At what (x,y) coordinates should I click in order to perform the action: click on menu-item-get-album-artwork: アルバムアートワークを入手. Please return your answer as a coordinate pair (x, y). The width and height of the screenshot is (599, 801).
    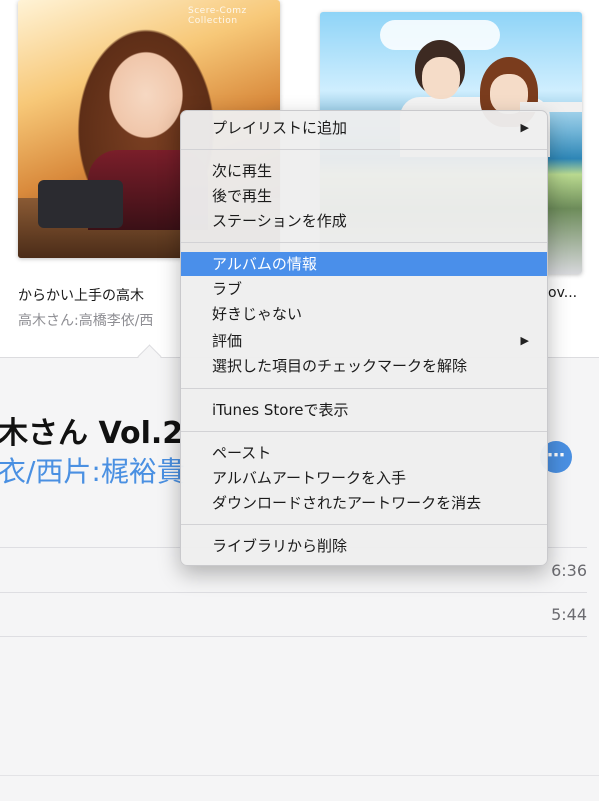
    Looking at the image, I should click on (364, 478).